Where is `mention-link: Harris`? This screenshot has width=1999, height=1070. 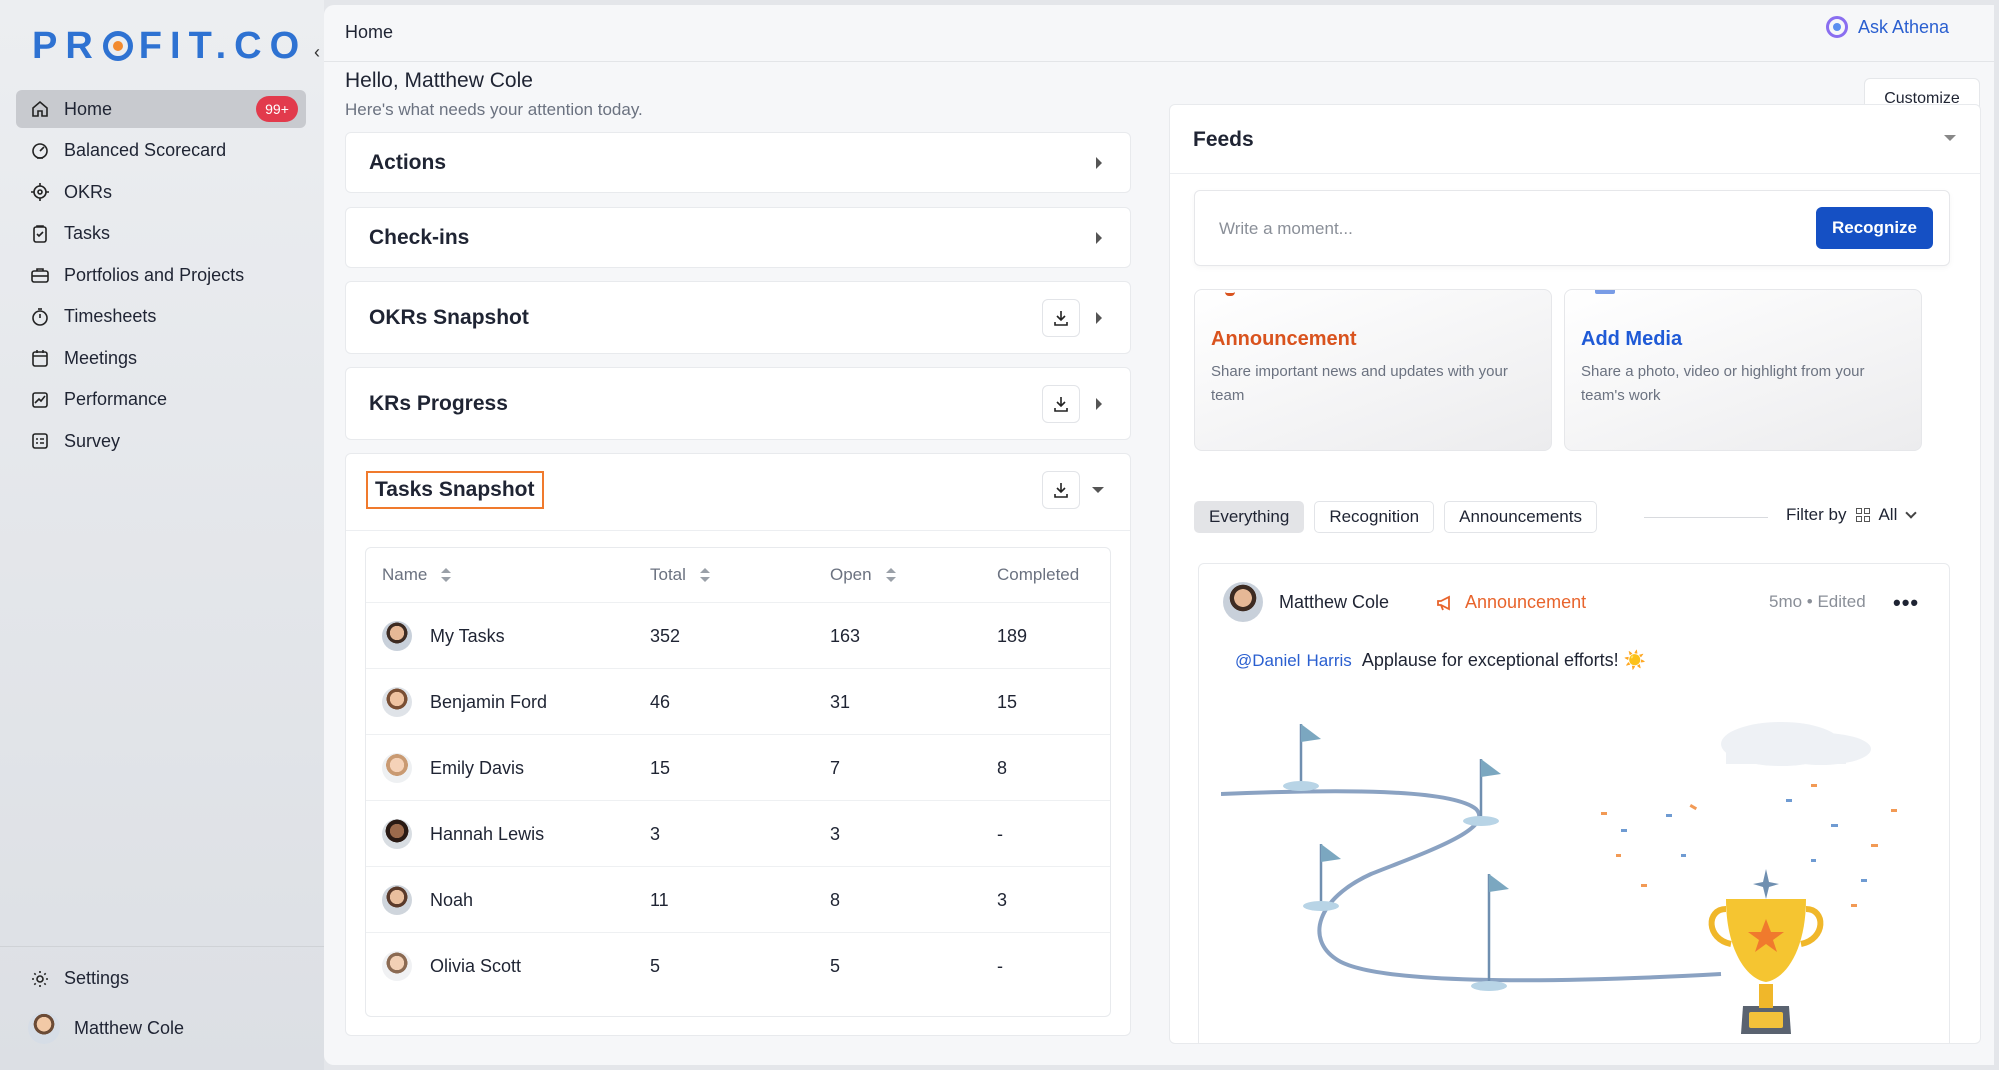 mention-link: Harris is located at coordinates (1328, 660).